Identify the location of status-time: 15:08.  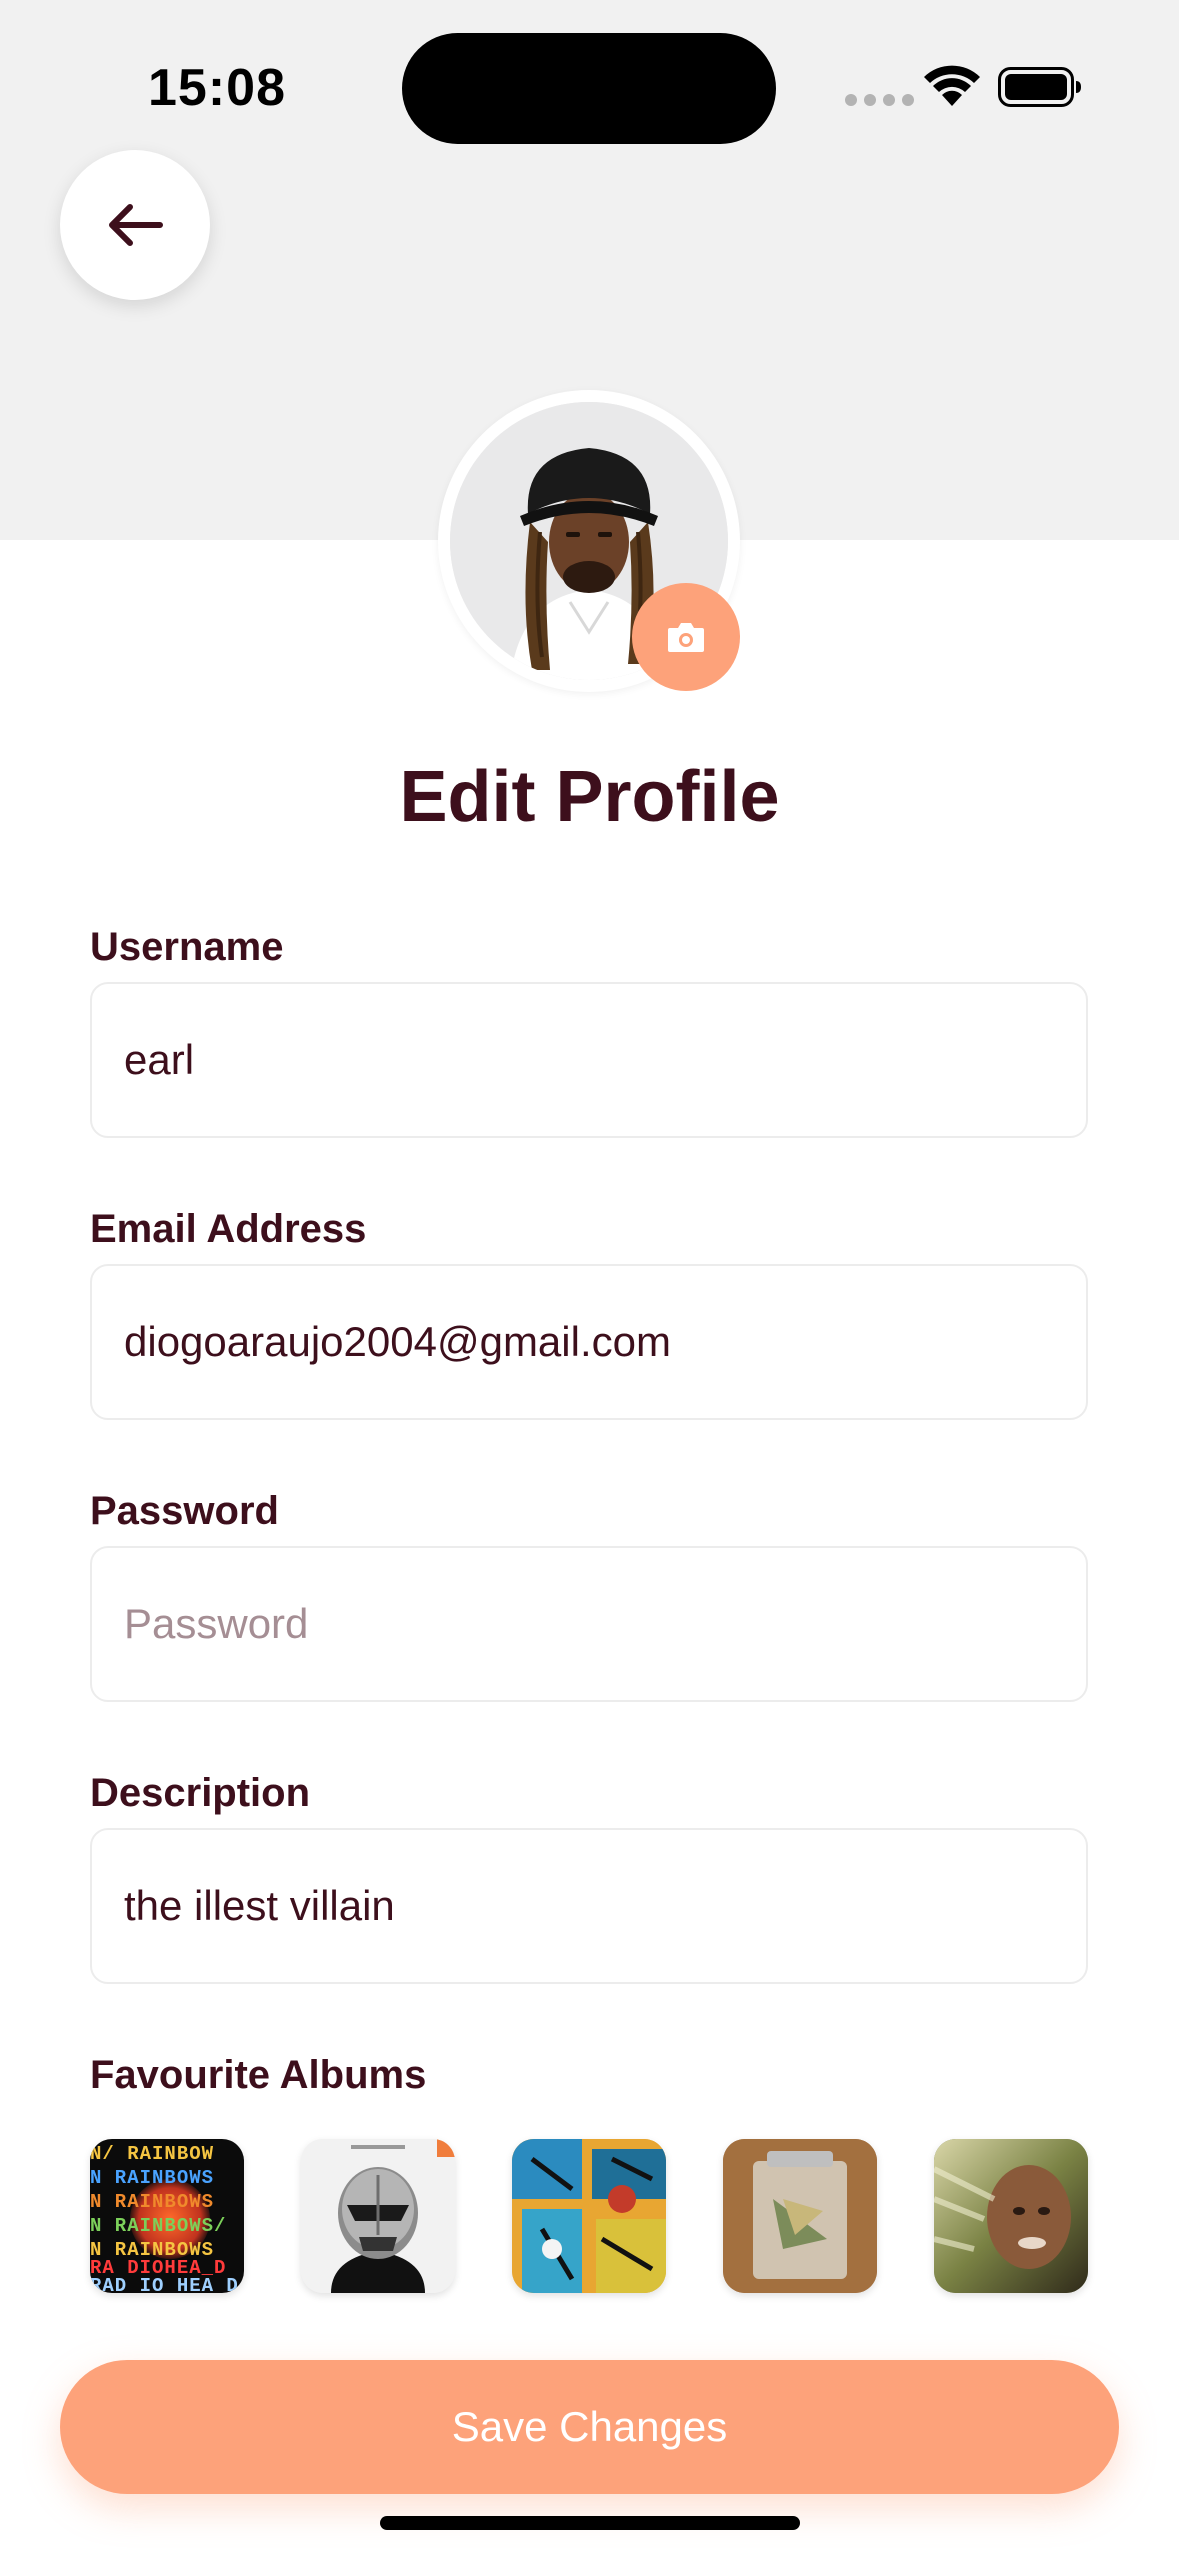
(217, 88).